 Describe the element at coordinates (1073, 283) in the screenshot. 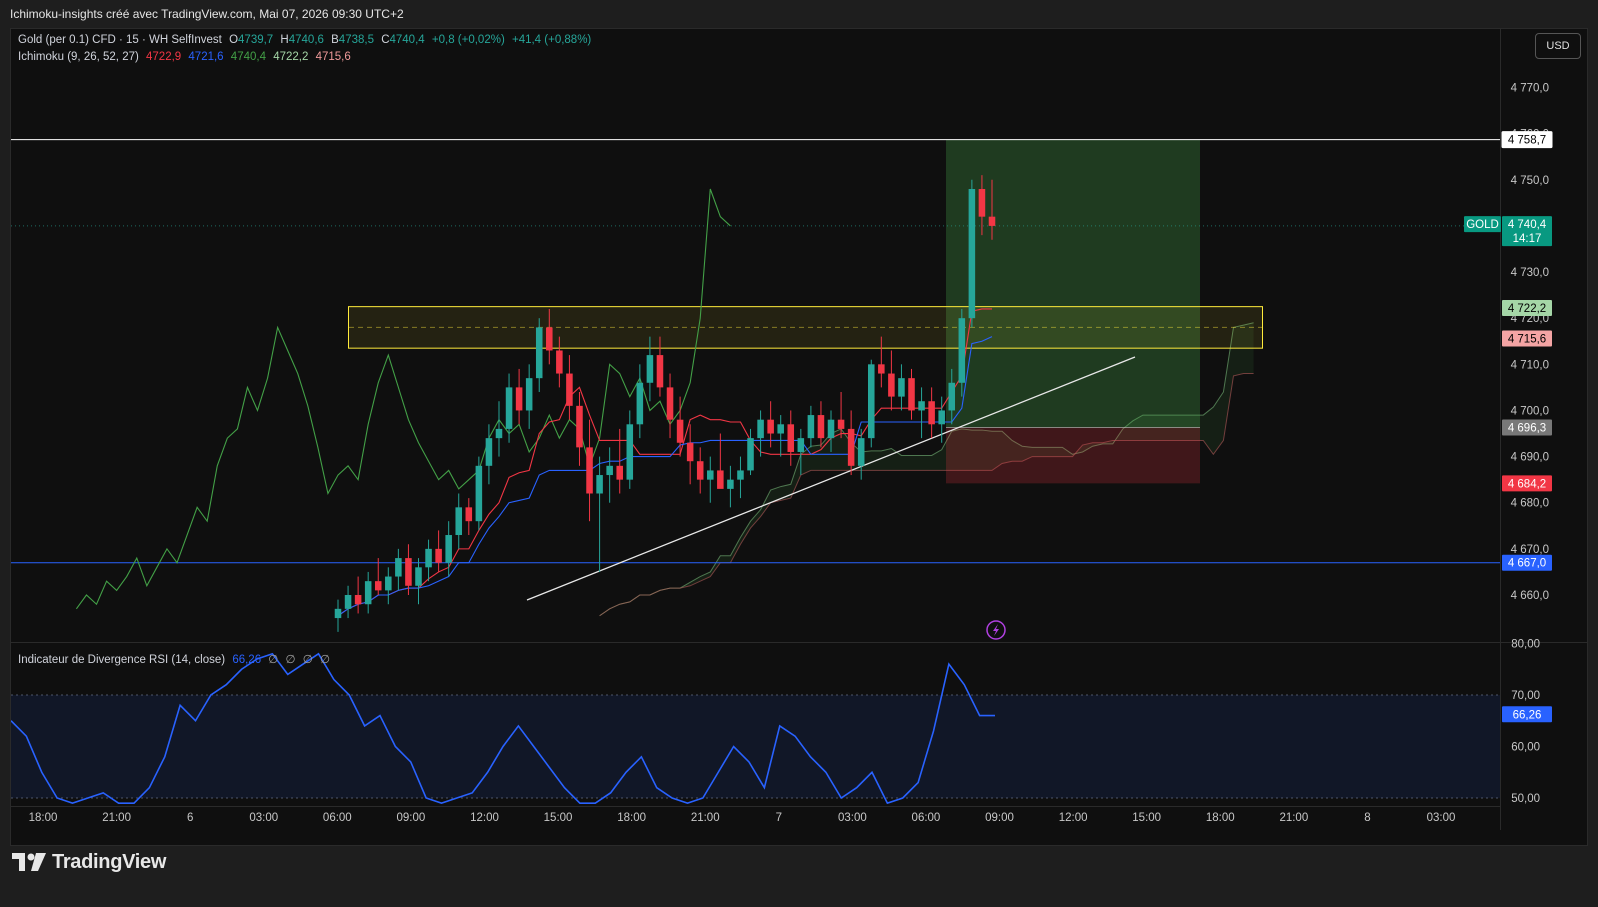

I see `long-position-profit-zone` at that location.